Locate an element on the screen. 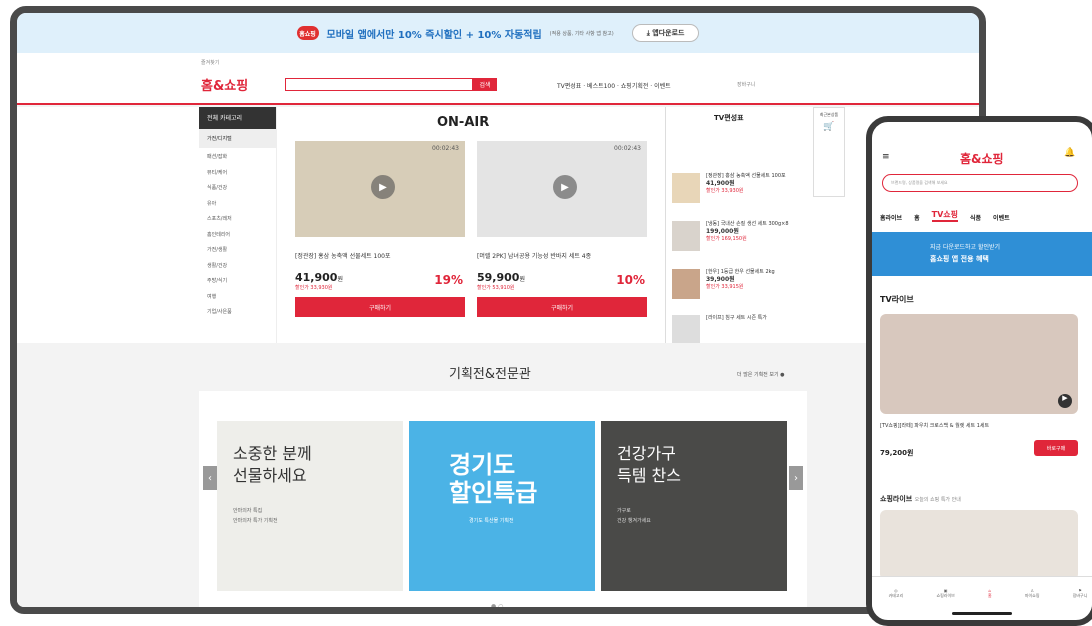 The height and width of the screenshot is (626, 1092). tvlive-product: [TV쇼핑][라떼] 파우치 크로스백 & 월렛 세트 1세트 is located at coordinates (979, 425).